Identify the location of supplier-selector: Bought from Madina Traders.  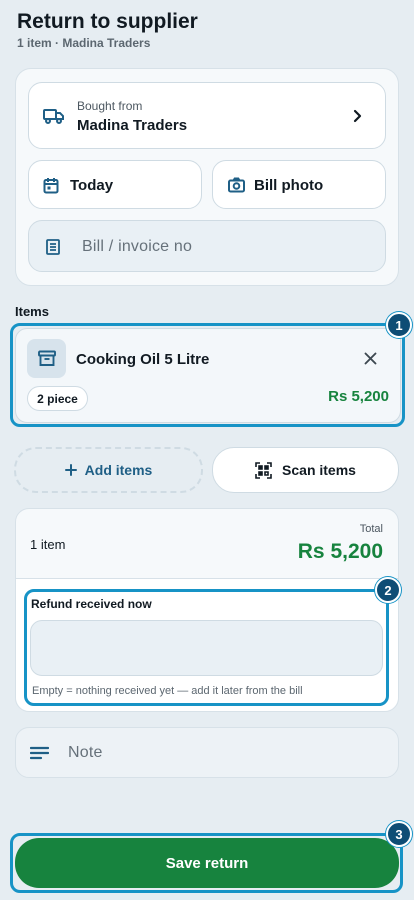
(207, 115).